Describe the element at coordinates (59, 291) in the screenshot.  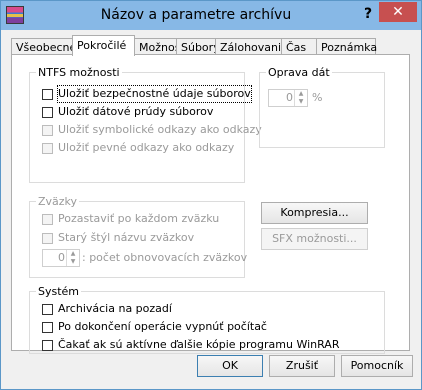
I see `system-group-title: Systém` at that location.